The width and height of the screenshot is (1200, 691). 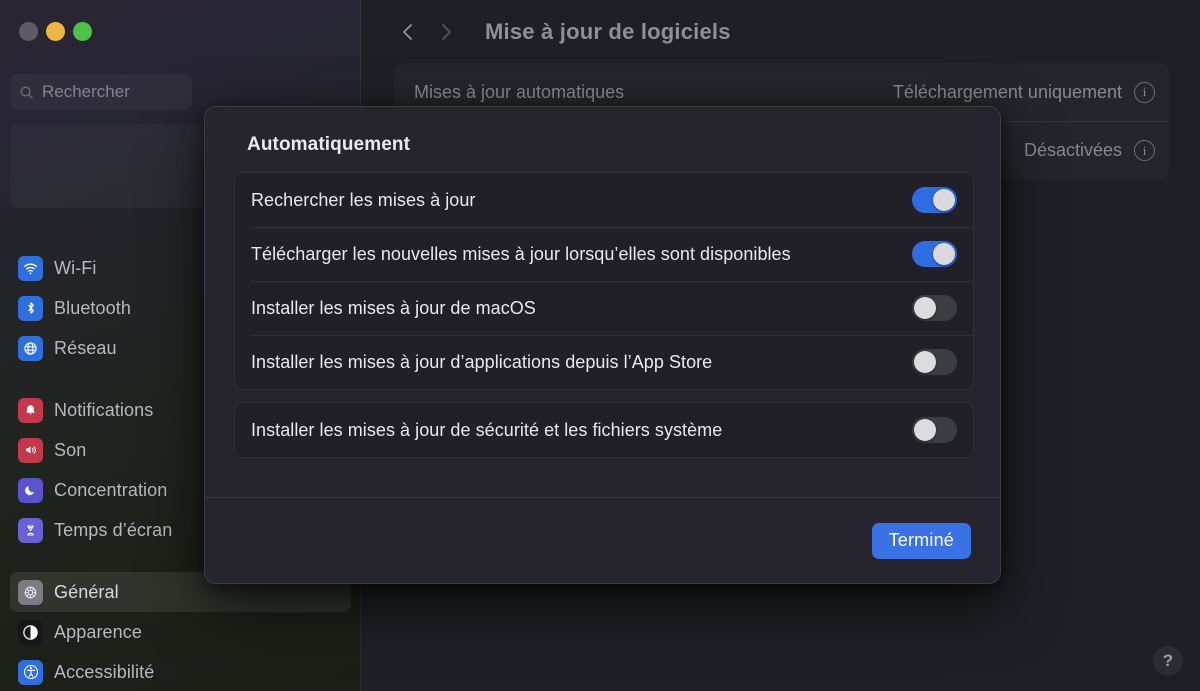 What do you see at coordinates (30, 672) in the screenshot?
I see `accessibility-icon` at bounding box center [30, 672].